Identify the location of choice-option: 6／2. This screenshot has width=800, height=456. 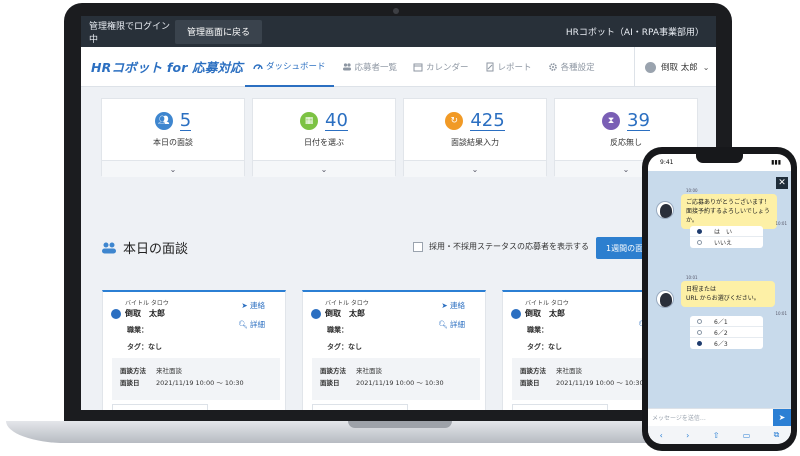
(726, 332).